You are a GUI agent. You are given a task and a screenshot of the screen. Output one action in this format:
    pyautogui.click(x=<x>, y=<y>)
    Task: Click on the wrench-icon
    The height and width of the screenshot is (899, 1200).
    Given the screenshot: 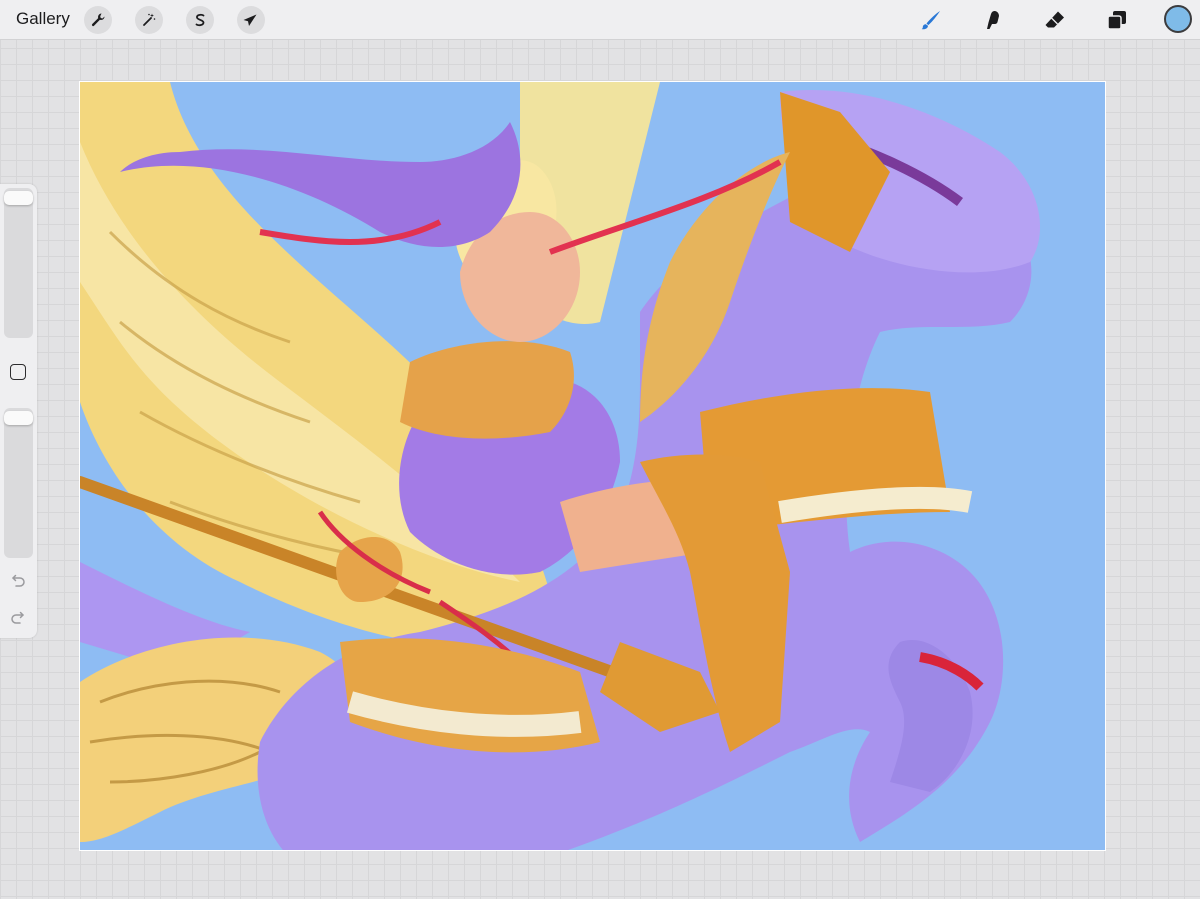 What is the action you would take?
    pyautogui.click(x=98, y=20)
    